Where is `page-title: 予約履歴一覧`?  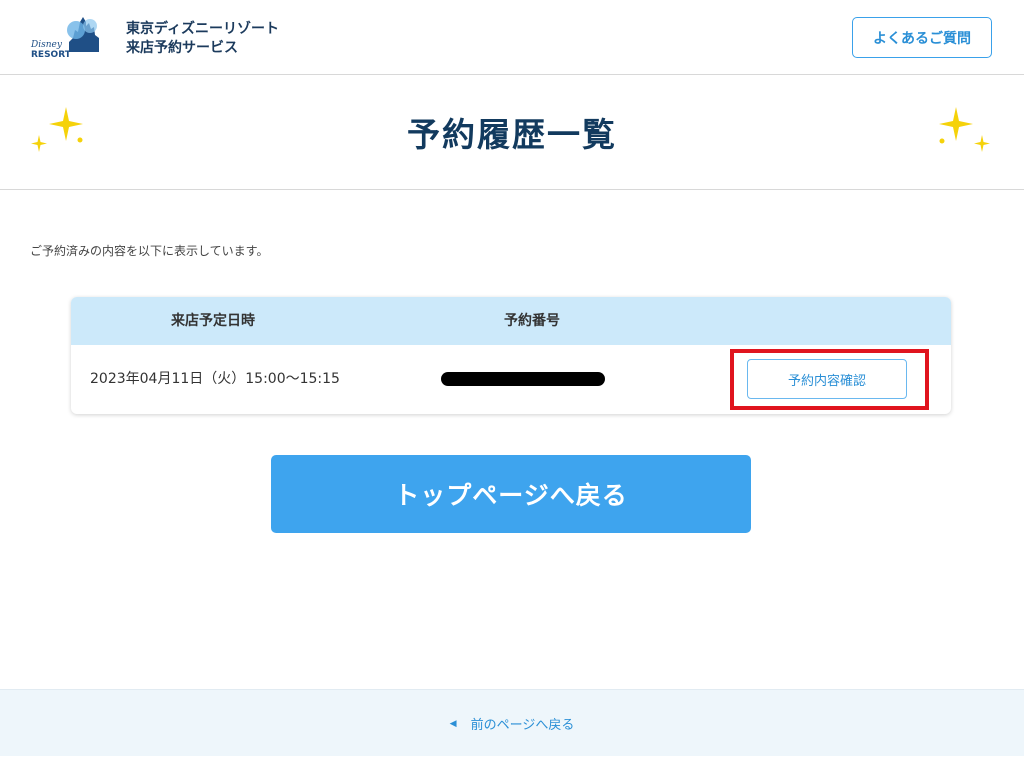
page-title: 予約履歴一覧 is located at coordinates (512, 134).